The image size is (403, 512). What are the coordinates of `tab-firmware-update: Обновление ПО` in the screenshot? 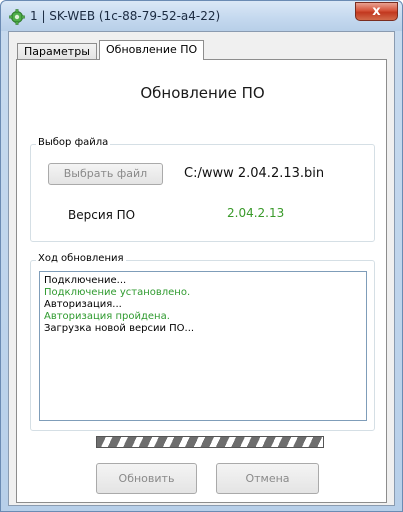 It's located at (152, 50).